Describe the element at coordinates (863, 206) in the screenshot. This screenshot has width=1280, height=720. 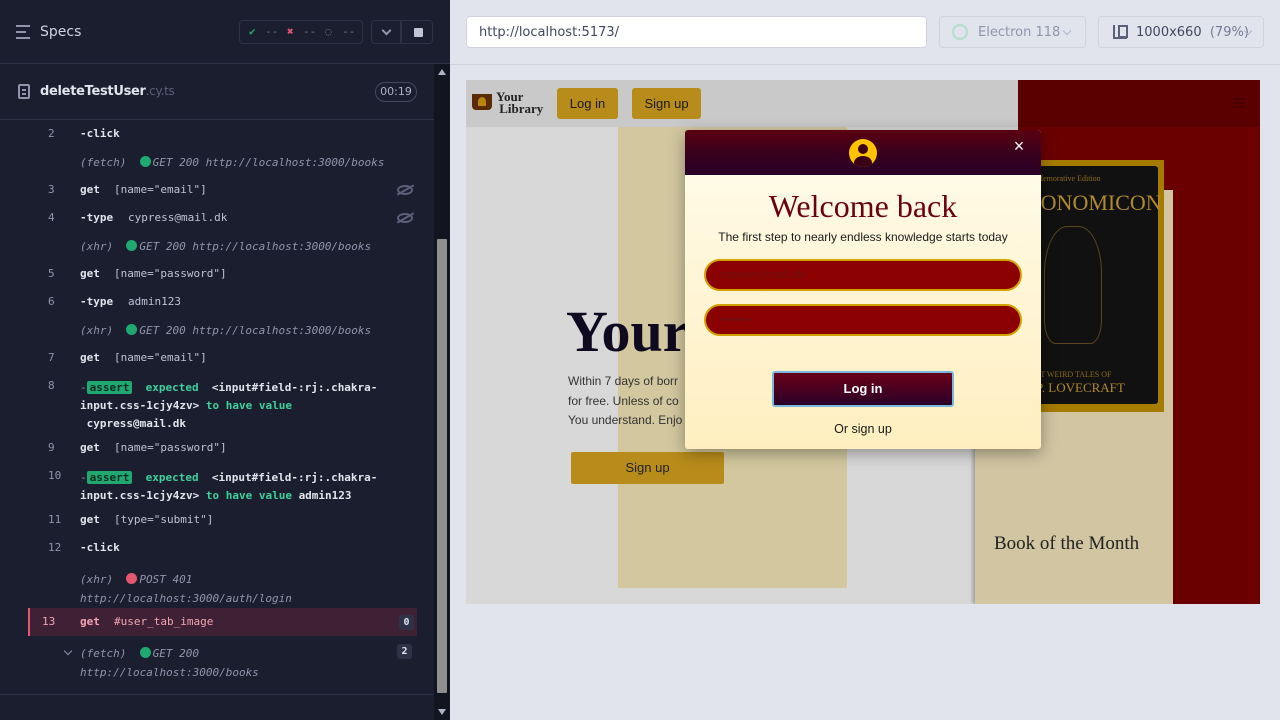
I see `modal-title: Welcome back` at that location.